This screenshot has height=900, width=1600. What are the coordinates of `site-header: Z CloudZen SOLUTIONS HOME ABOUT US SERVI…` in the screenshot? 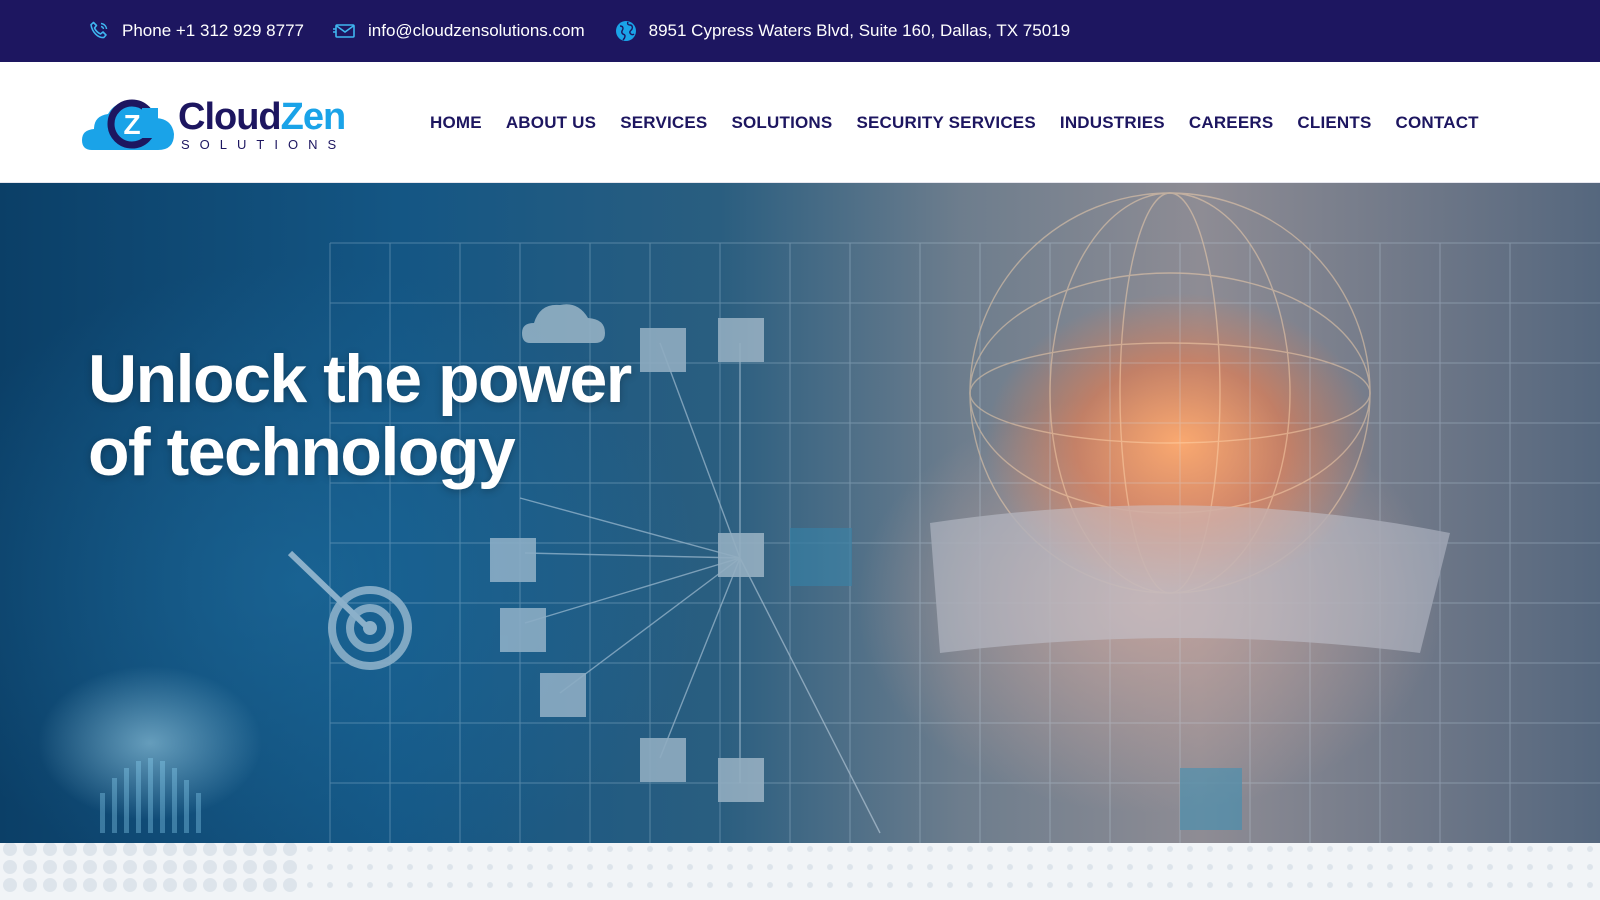 It's located at (800, 122).